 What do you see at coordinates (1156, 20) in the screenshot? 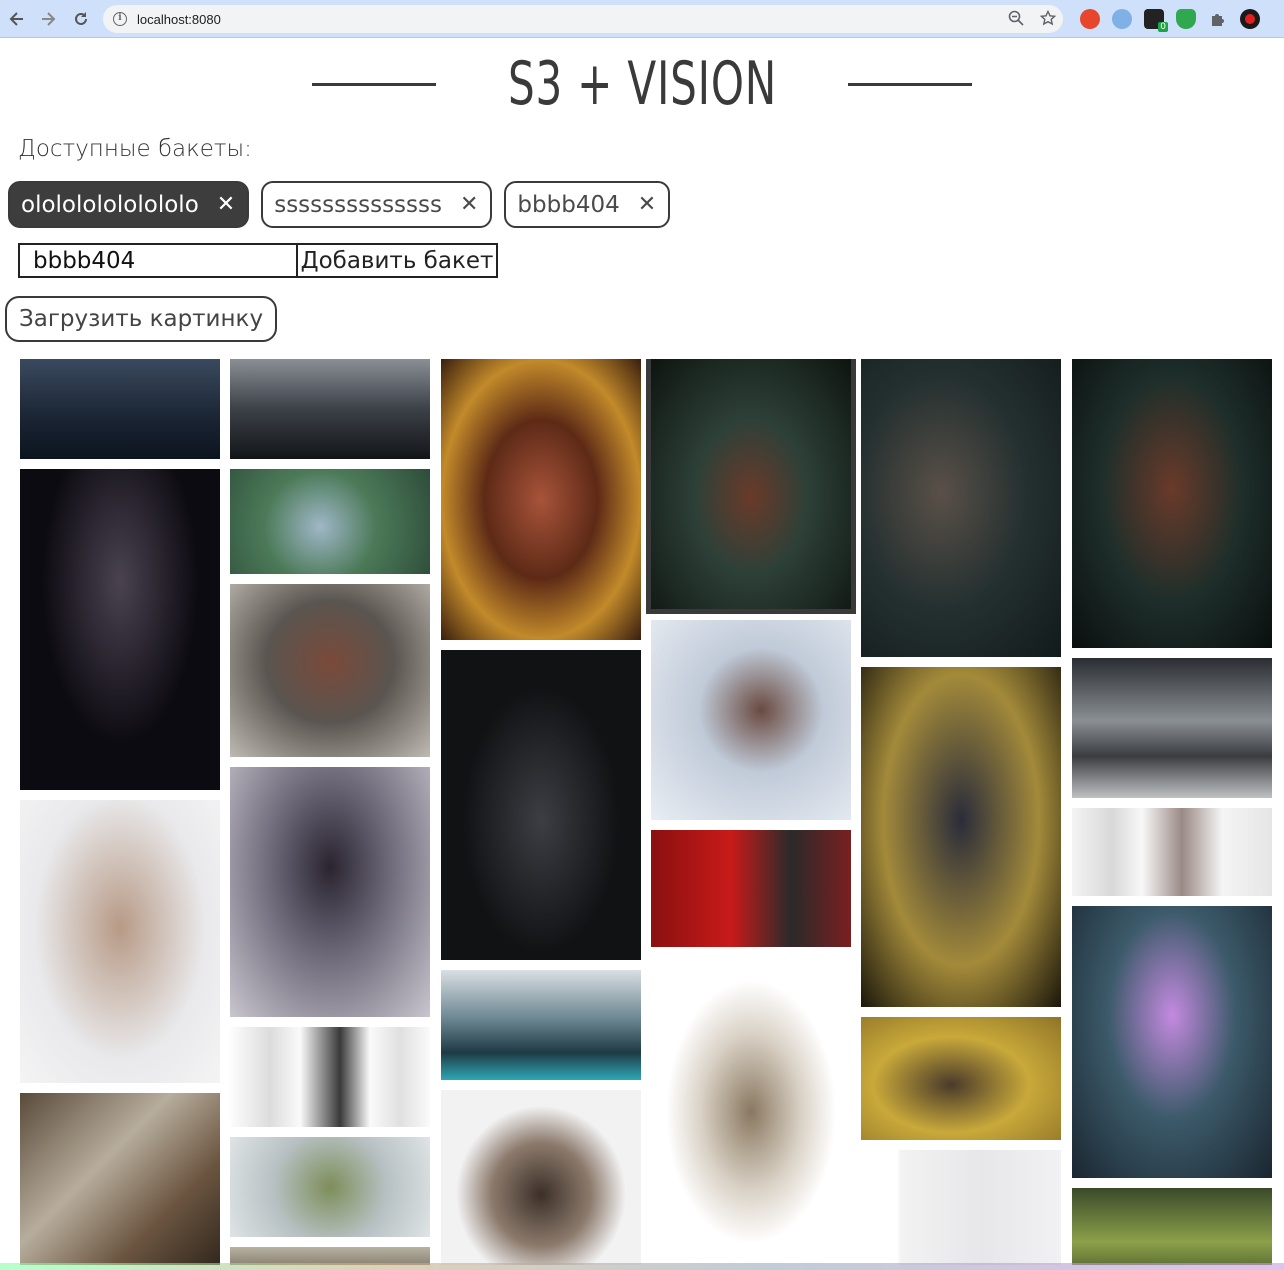
I see `puzzle-badge-extension-icon: 0` at bounding box center [1156, 20].